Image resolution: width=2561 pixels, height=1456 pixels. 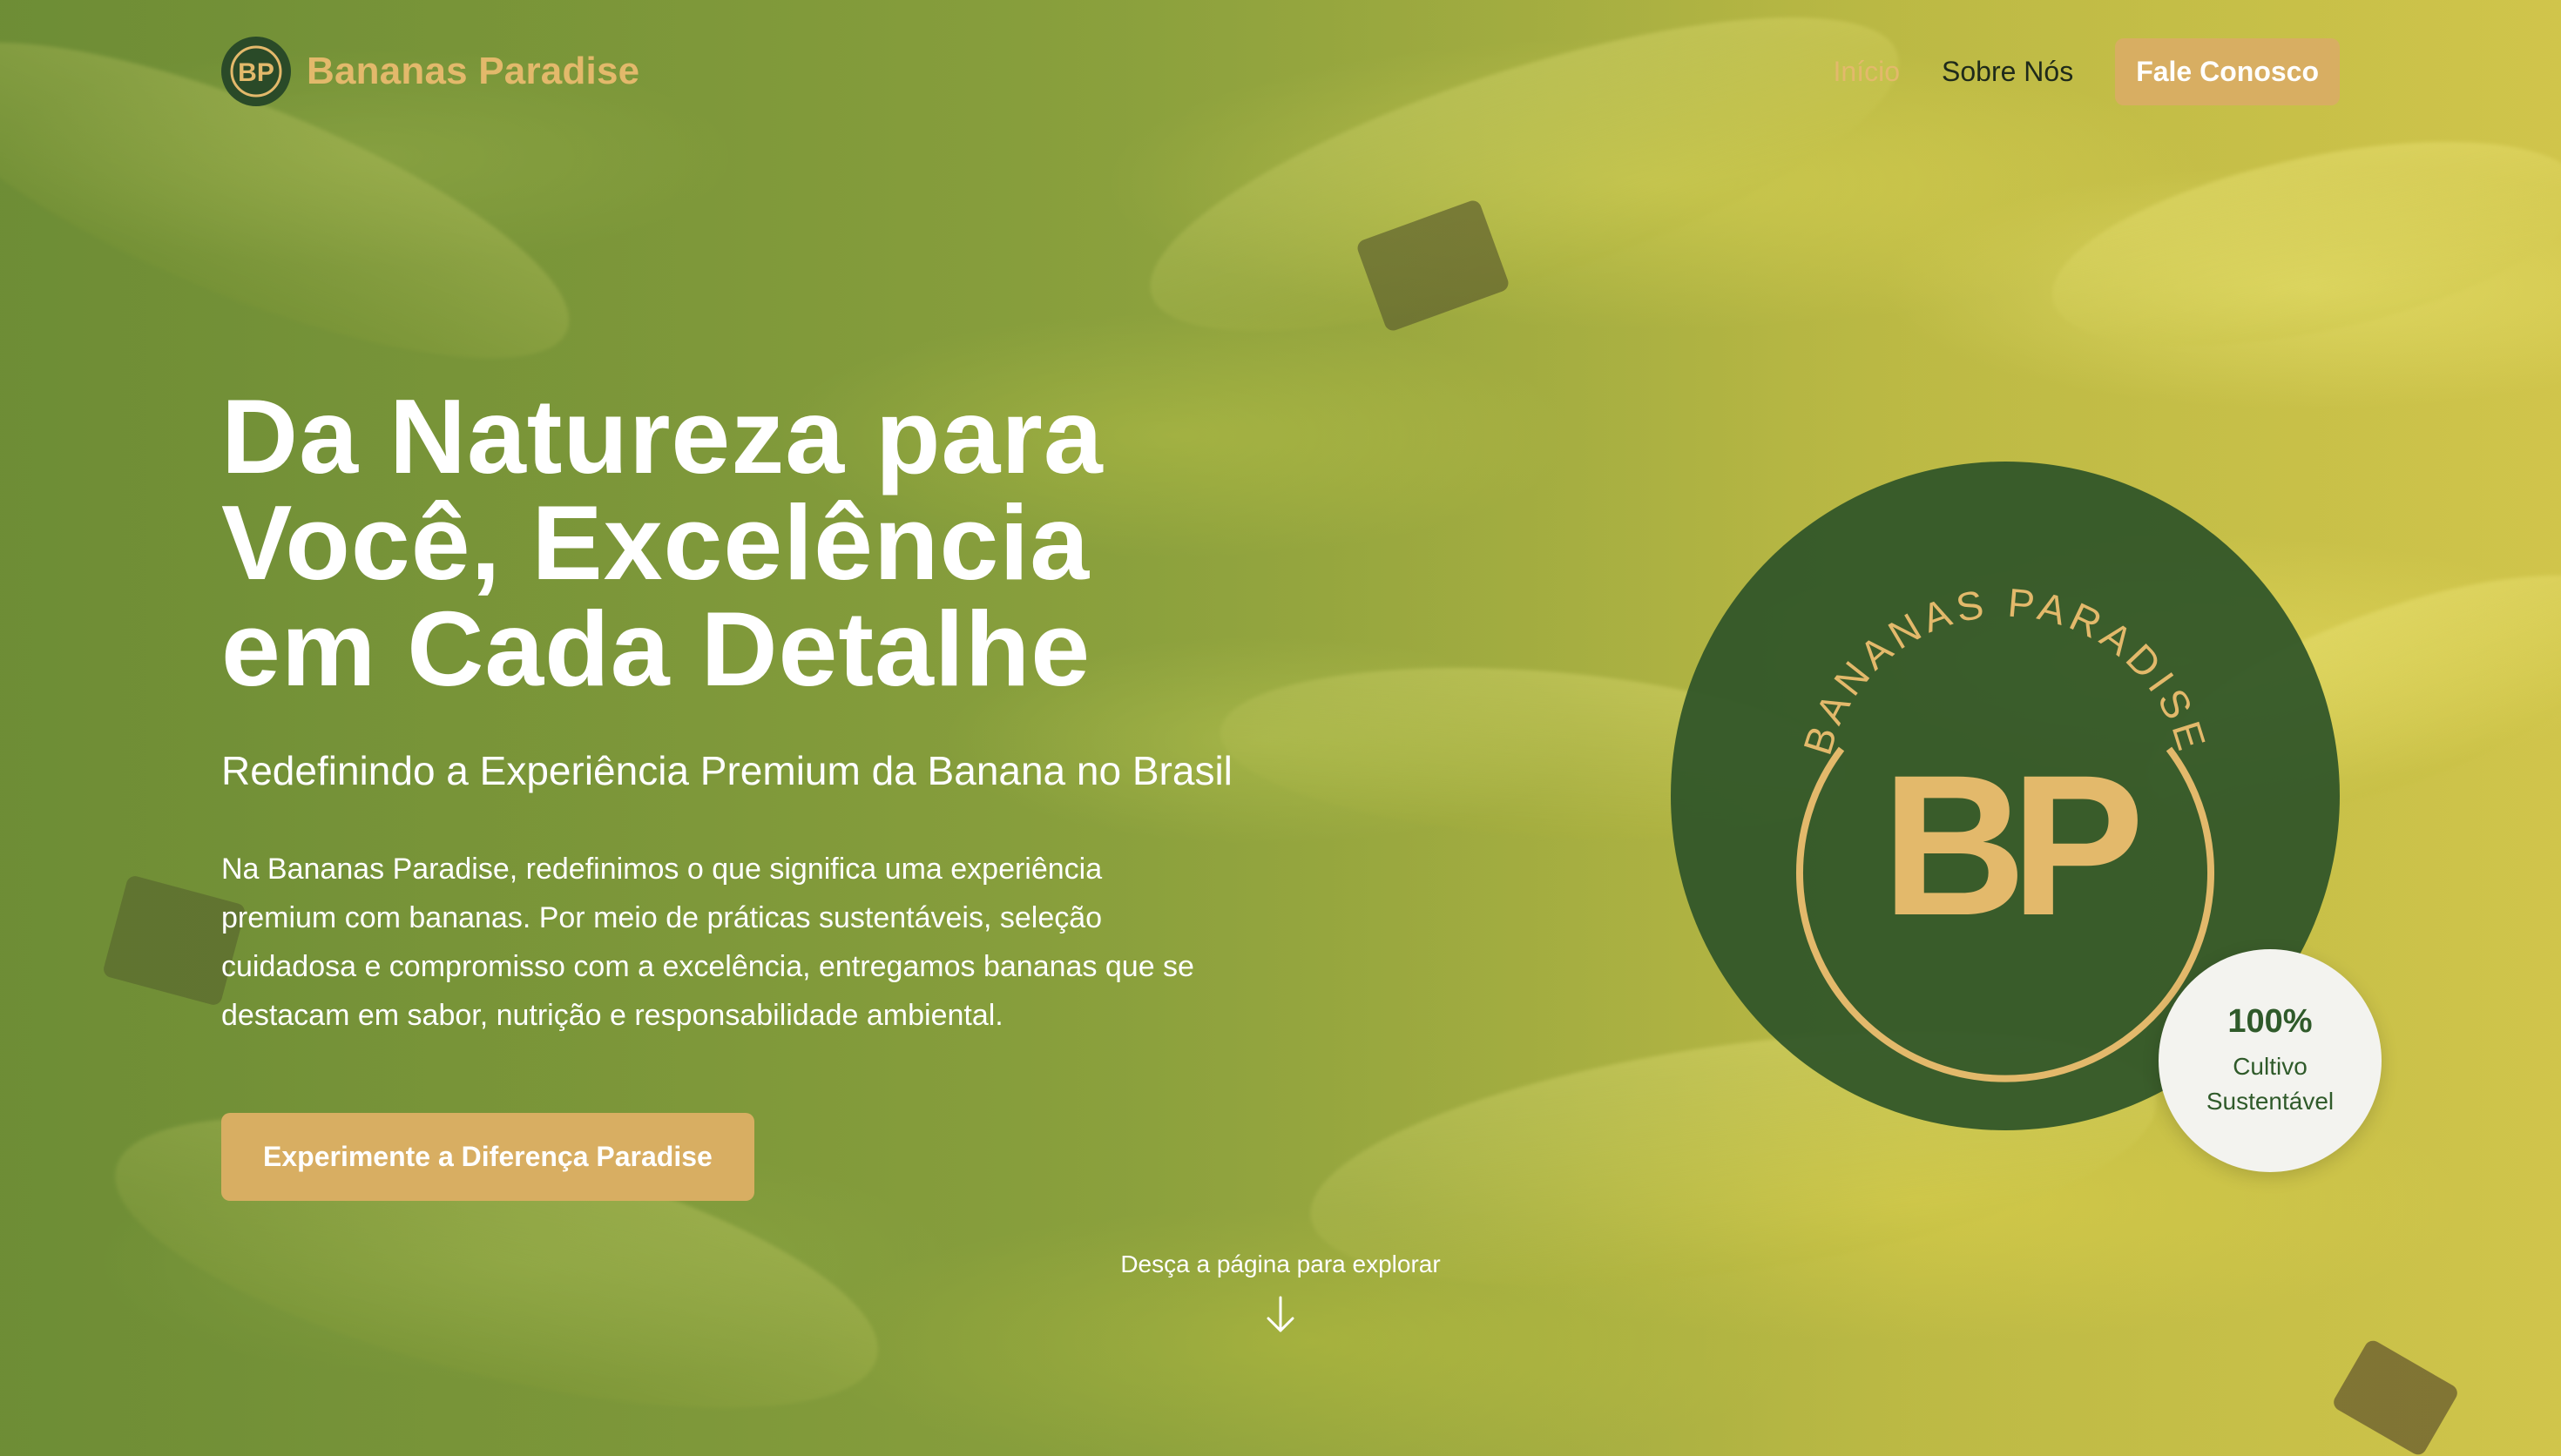 I want to click on stat-label-line: Cultivo, so click(x=2270, y=1066).